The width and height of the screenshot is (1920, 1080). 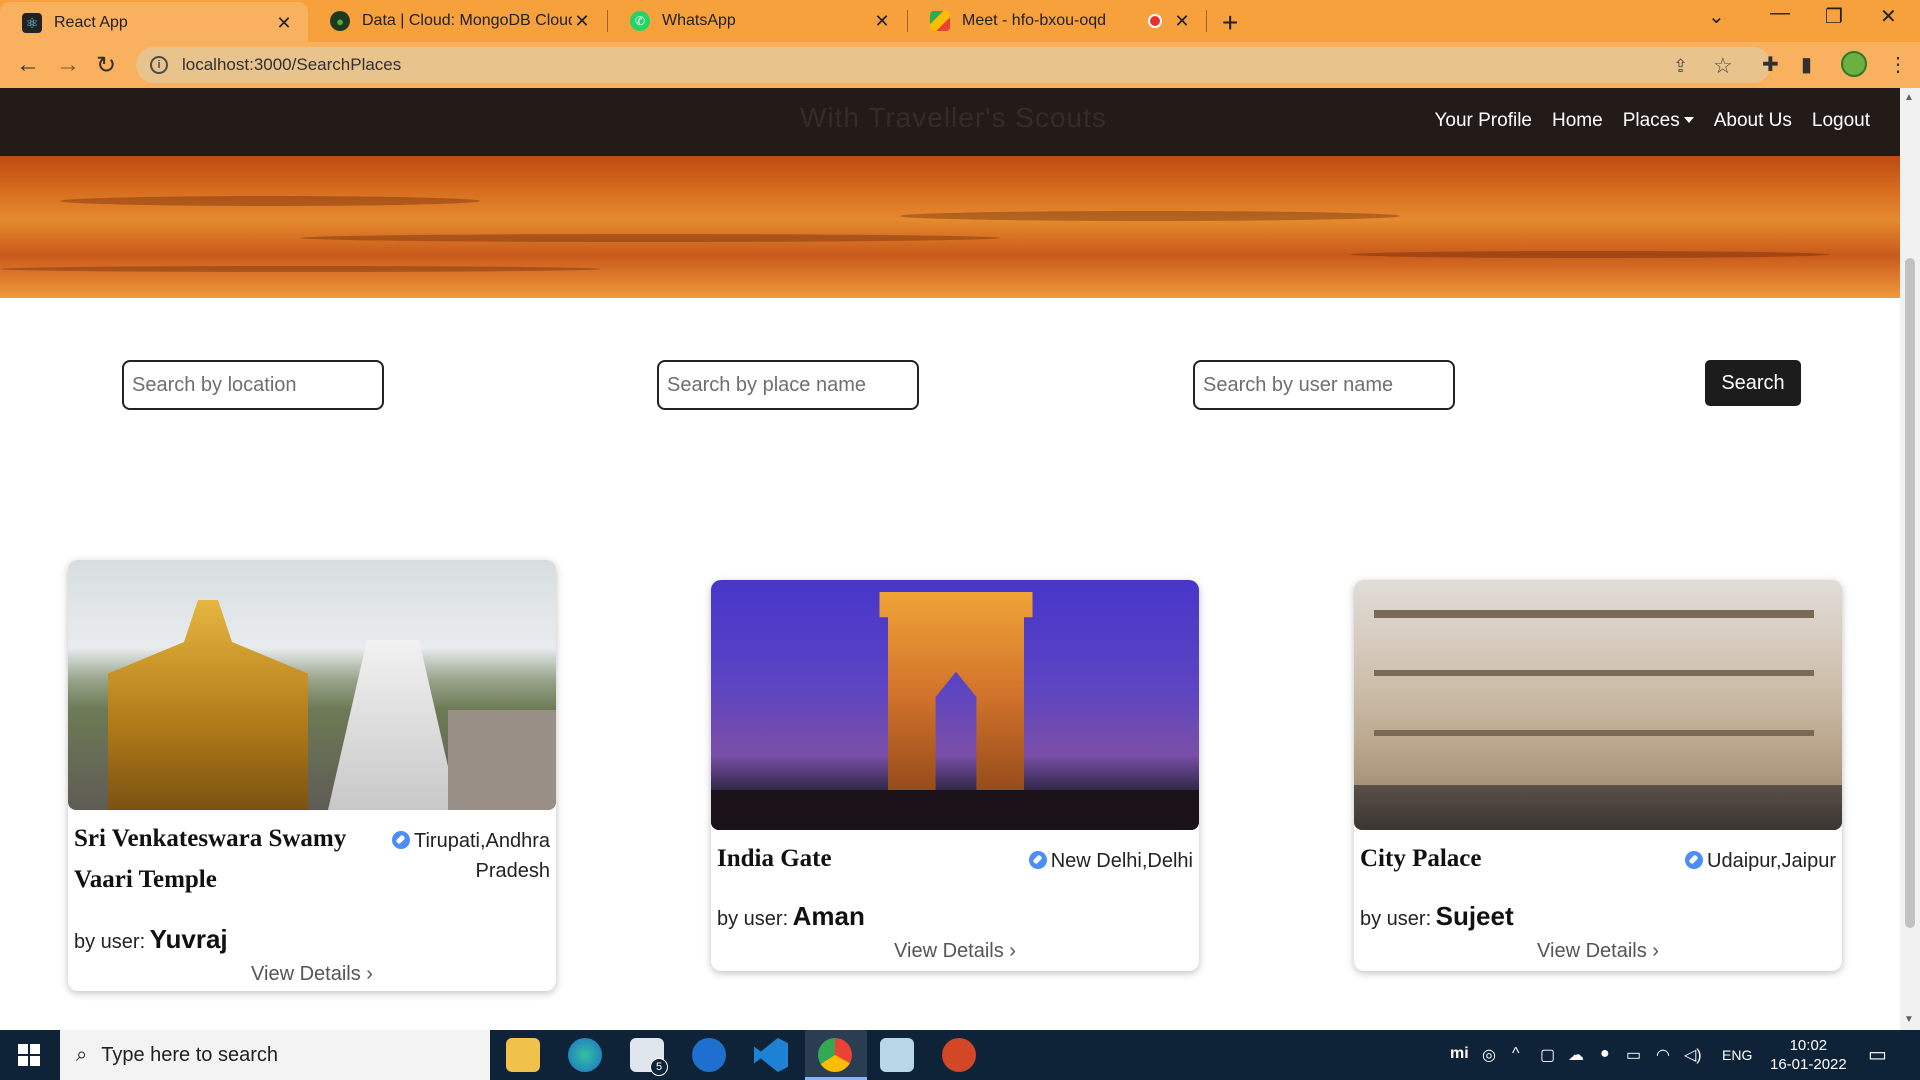 I want to click on bookmark-star-icon: ☆, so click(x=1723, y=66).